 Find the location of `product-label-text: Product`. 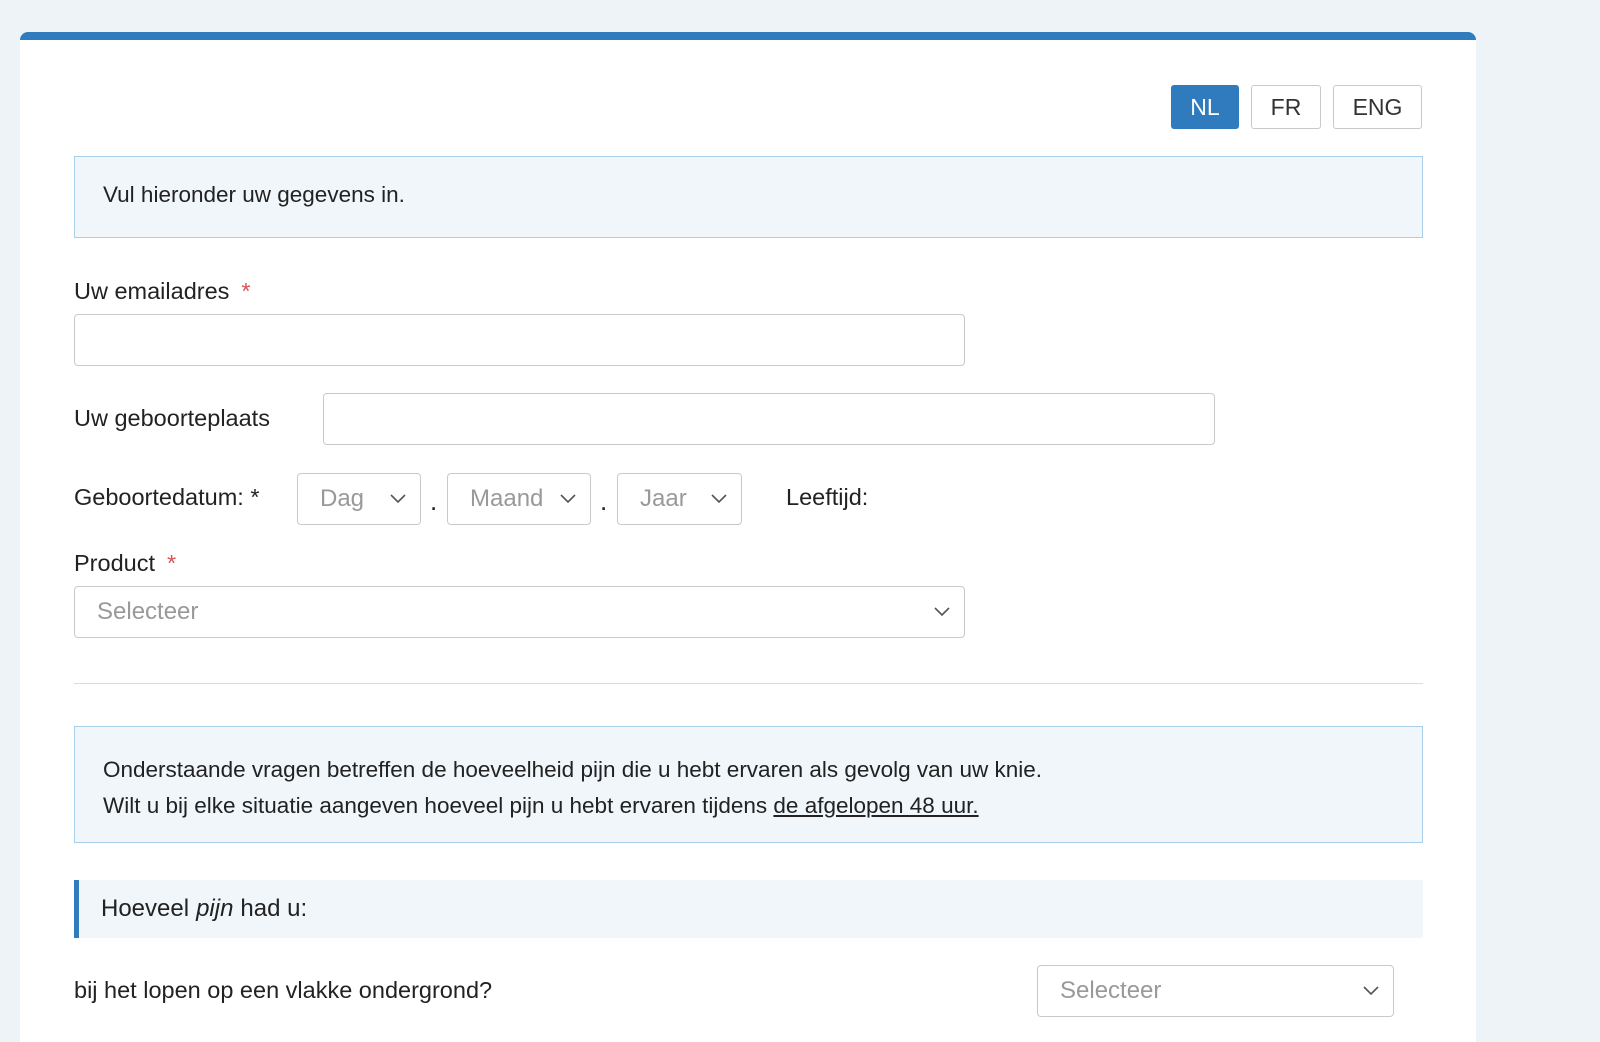

product-label-text: Product is located at coordinates (114, 563).